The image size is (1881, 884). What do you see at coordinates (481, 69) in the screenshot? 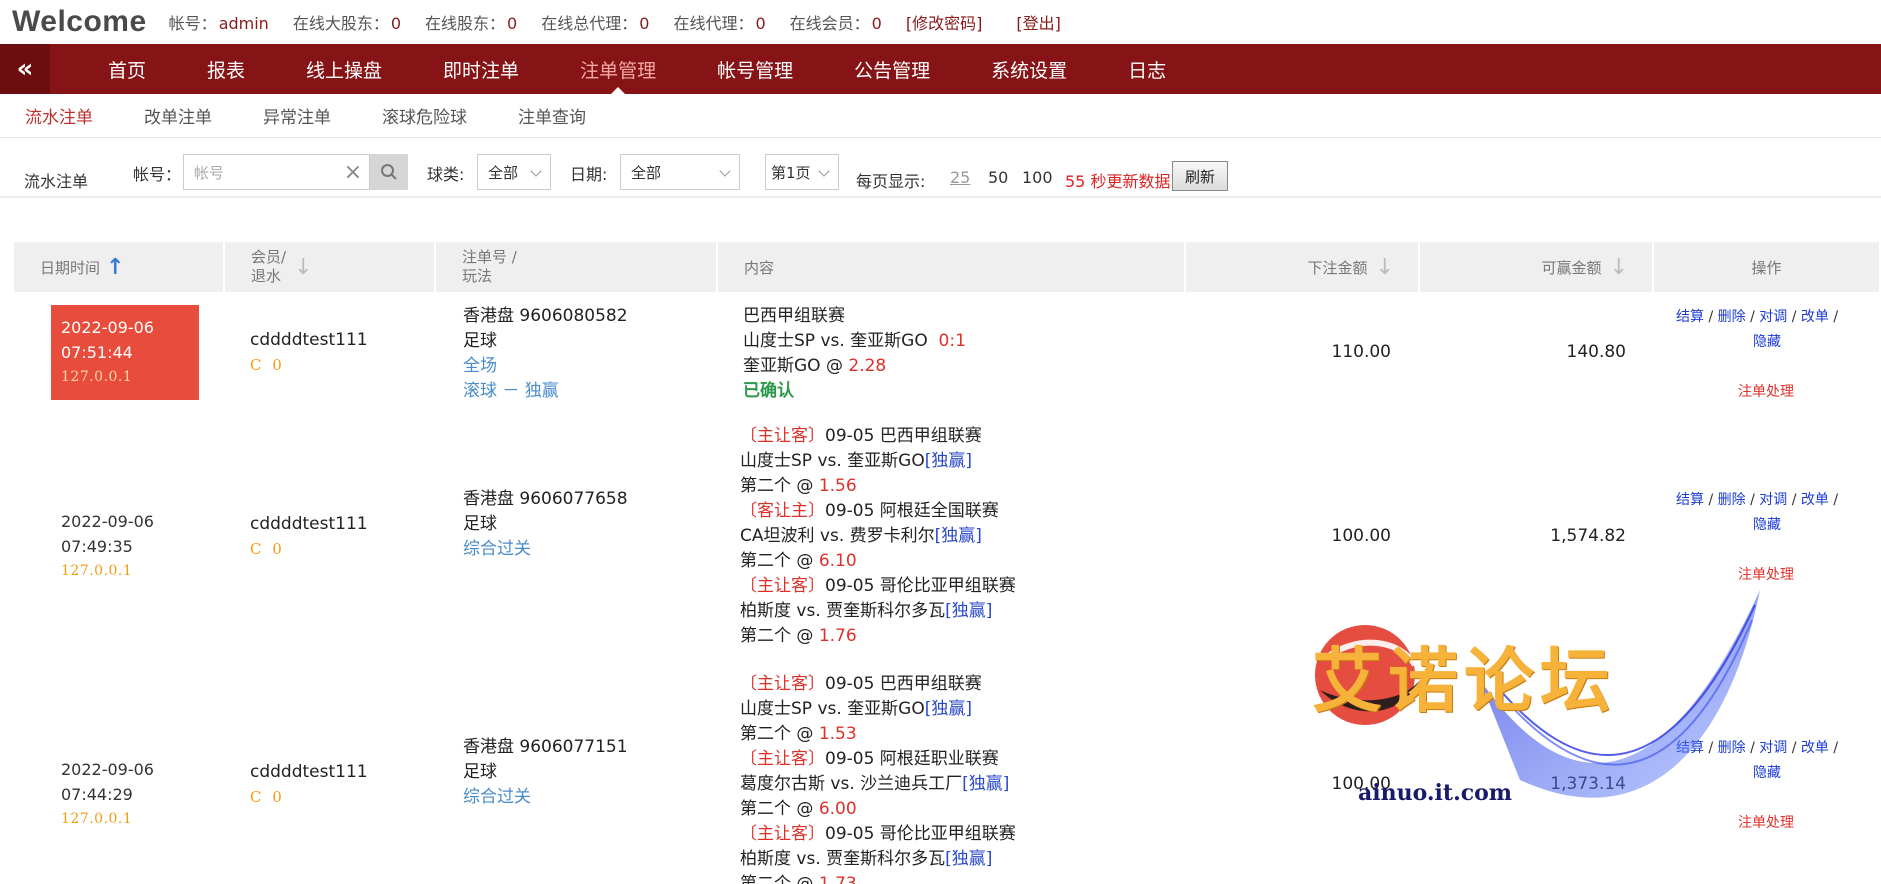
I see `nav-item-live-bets: 即时注单` at bounding box center [481, 69].